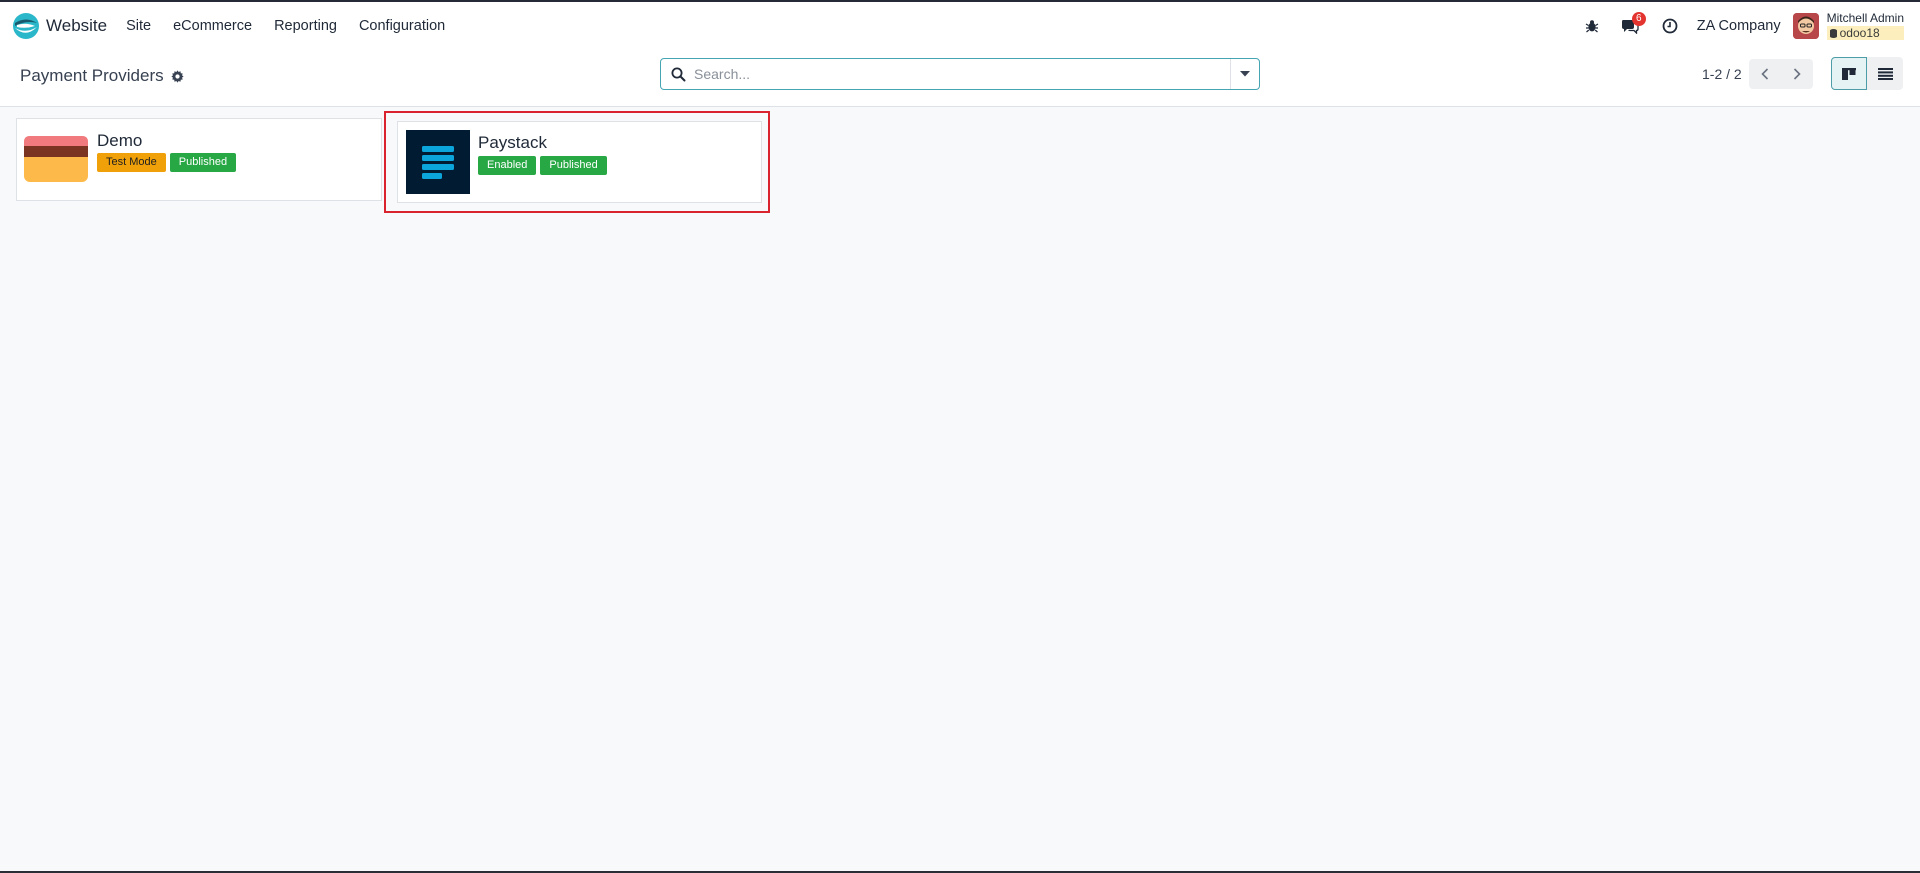 The image size is (1920, 873). I want to click on provider-name: Demo, so click(120, 140).